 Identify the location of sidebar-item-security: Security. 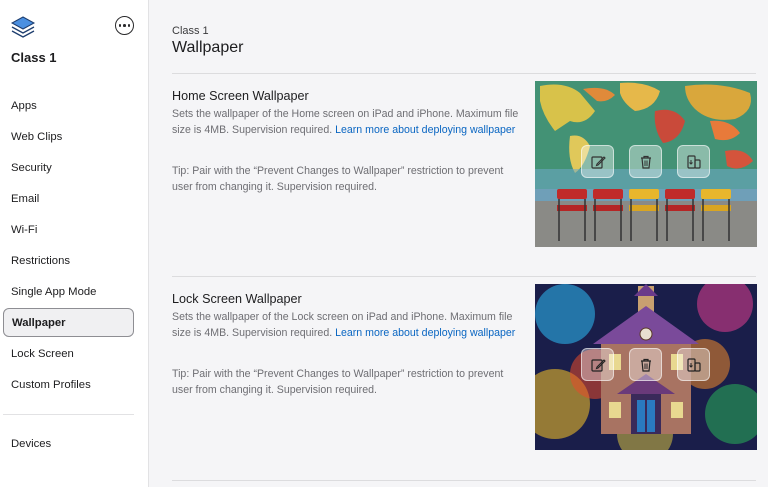
(68, 167).